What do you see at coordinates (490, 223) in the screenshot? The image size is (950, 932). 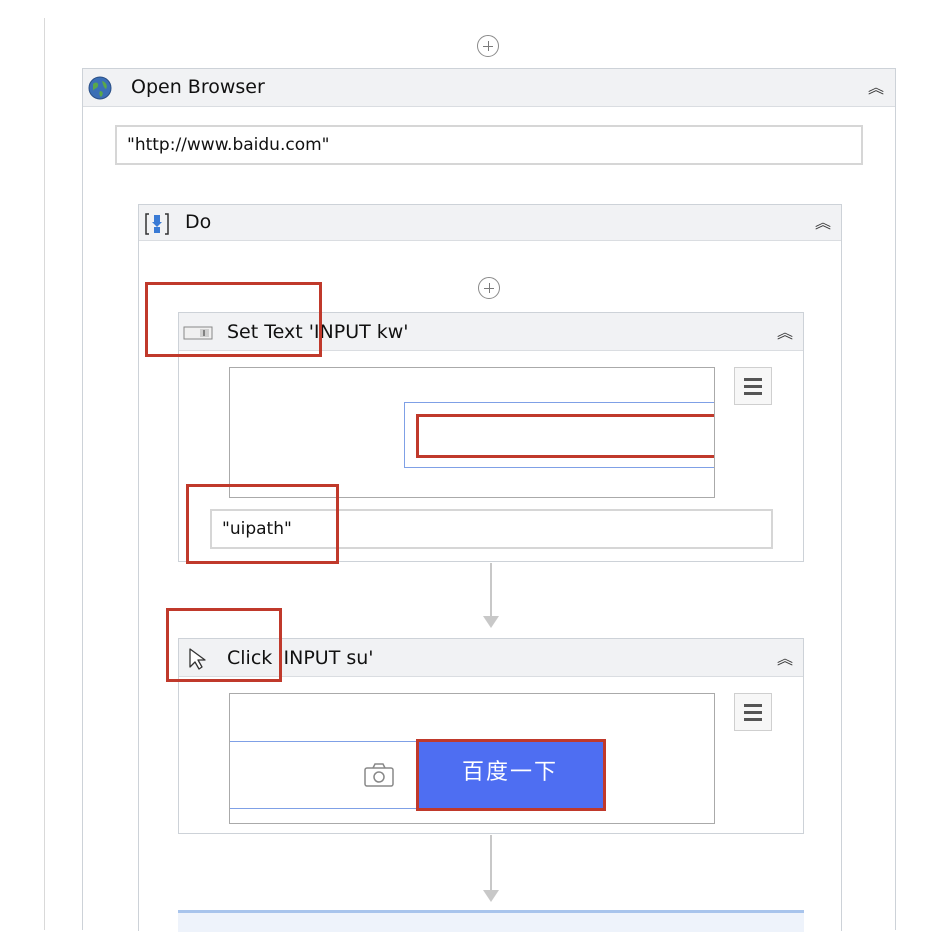 I see `do-header: Do ︽` at bounding box center [490, 223].